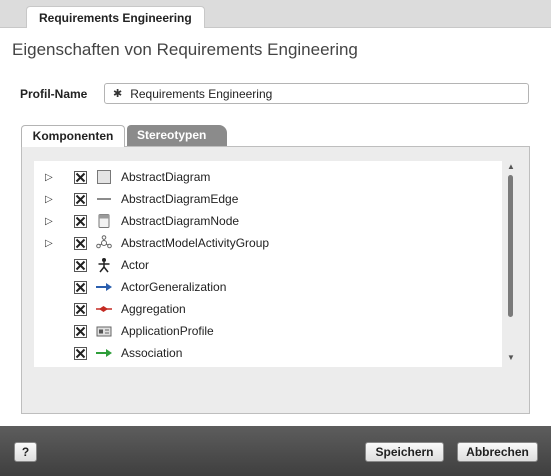 Image resolution: width=551 pixels, height=476 pixels. Describe the element at coordinates (201, 93) in the screenshot. I see `profile-name-value: Requirements Engineering` at that location.